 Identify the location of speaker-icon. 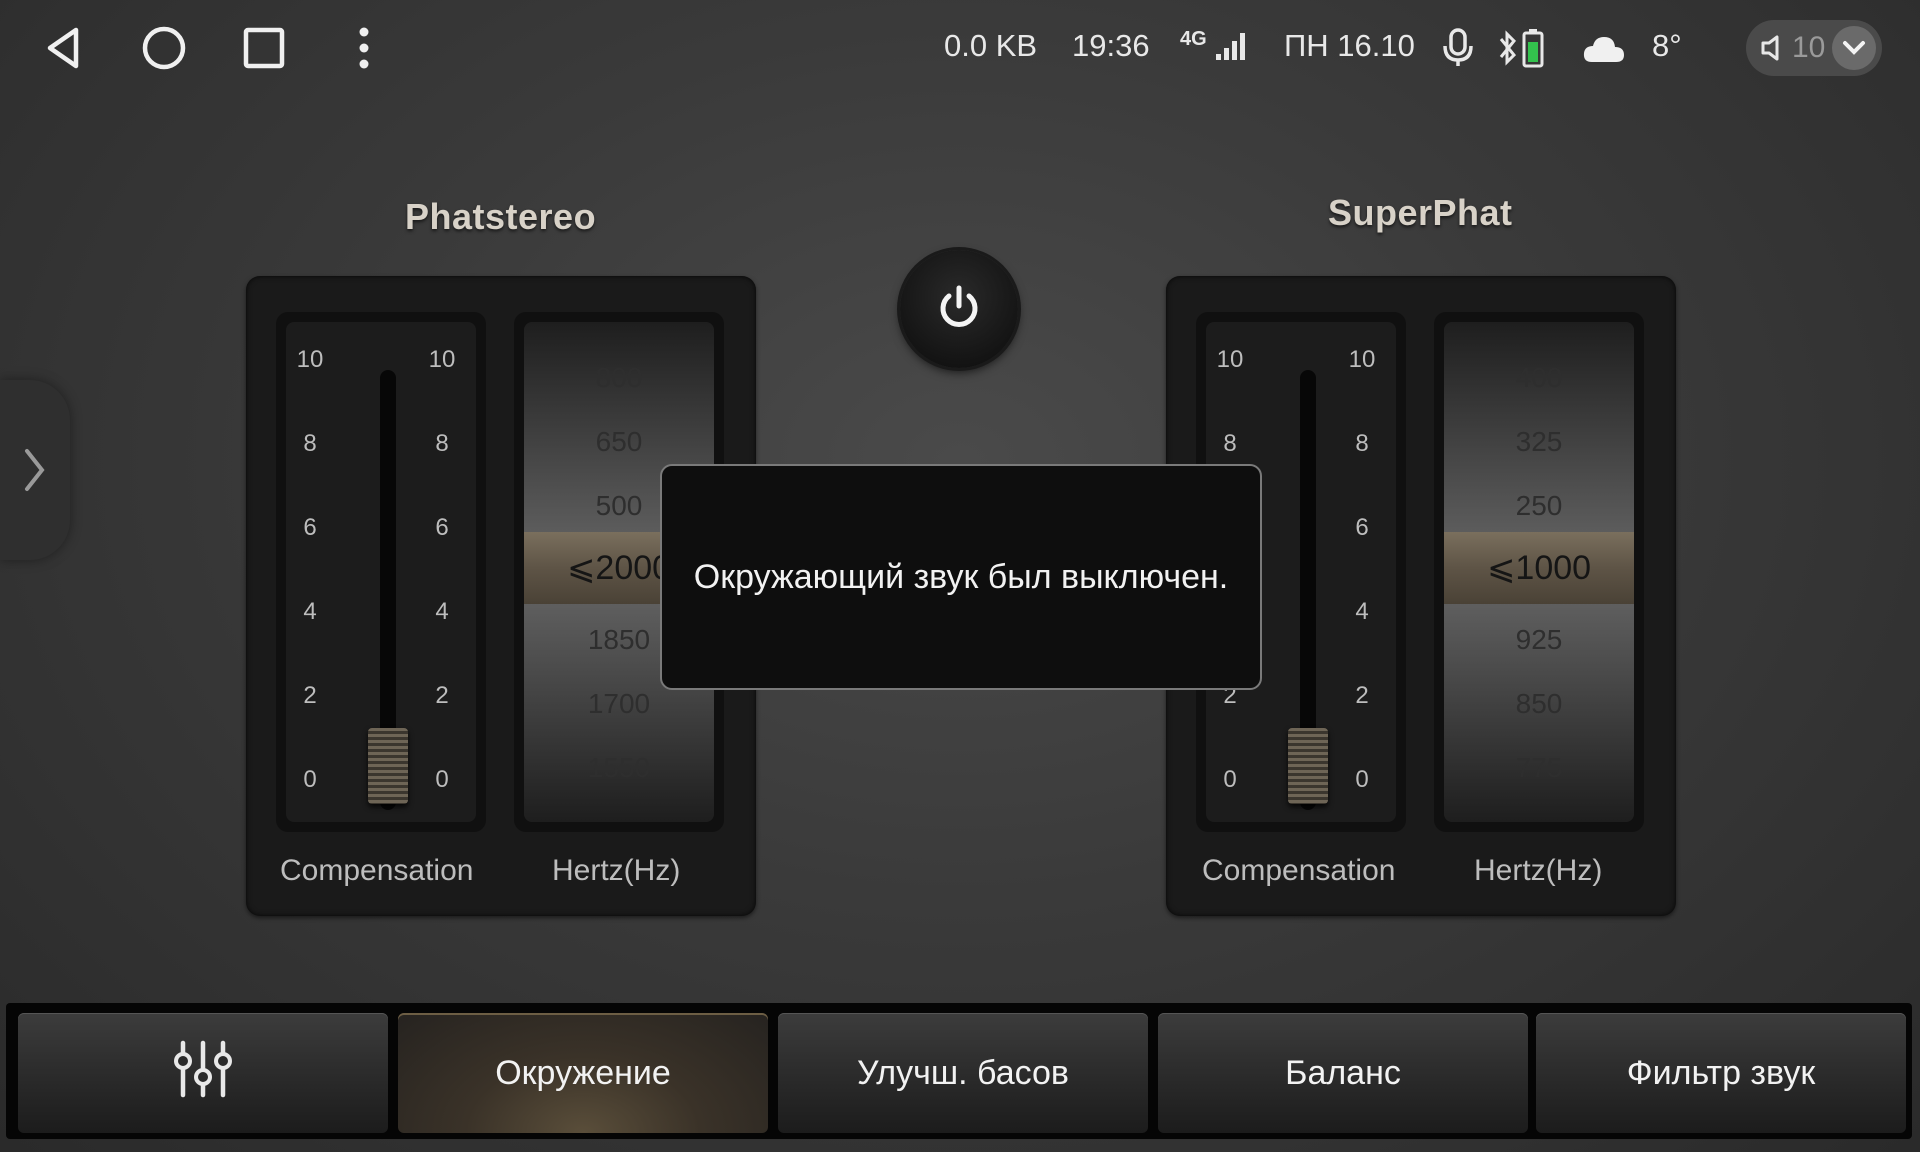
(1772, 50).